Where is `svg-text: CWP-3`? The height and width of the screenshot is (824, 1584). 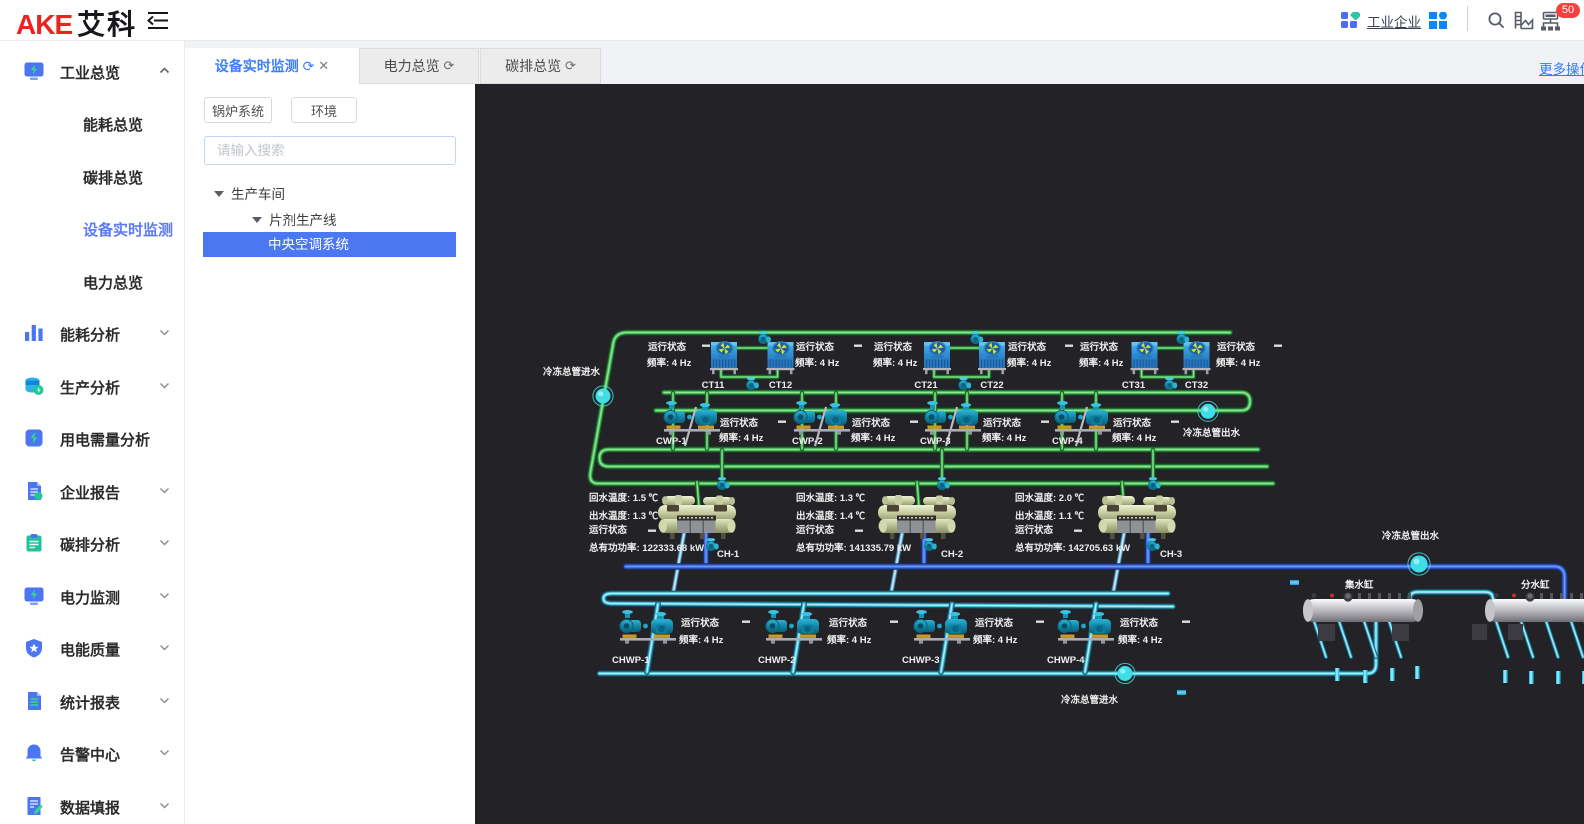
svg-text: CWP-3 is located at coordinates (935, 441).